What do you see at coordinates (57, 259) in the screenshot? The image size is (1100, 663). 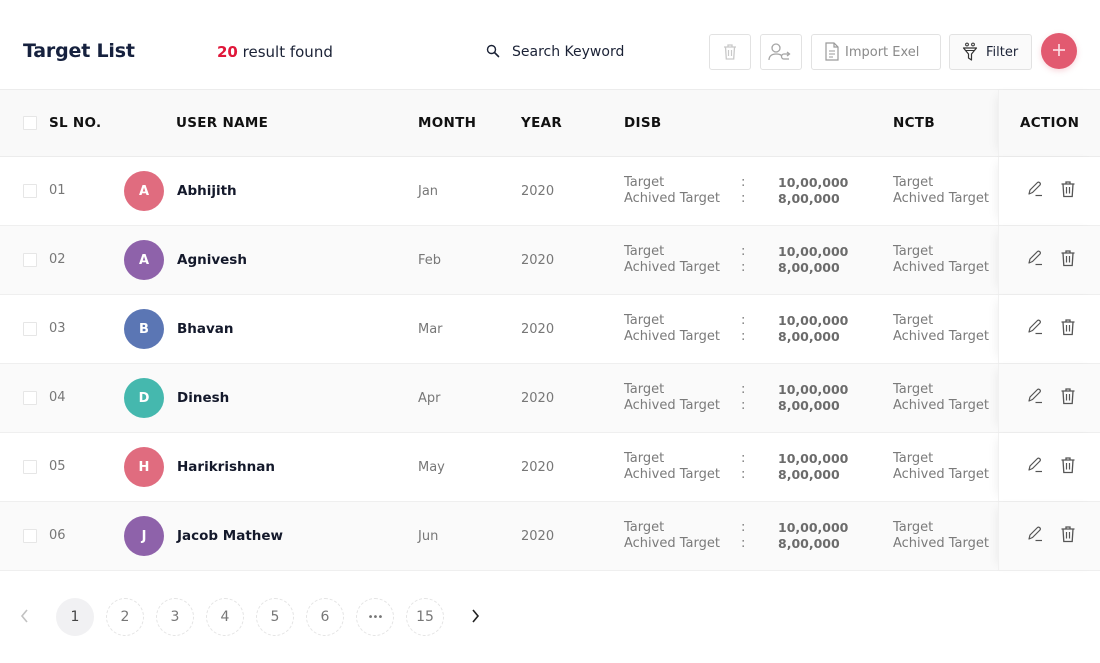 I see `sl-number: 02` at bounding box center [57, 259].